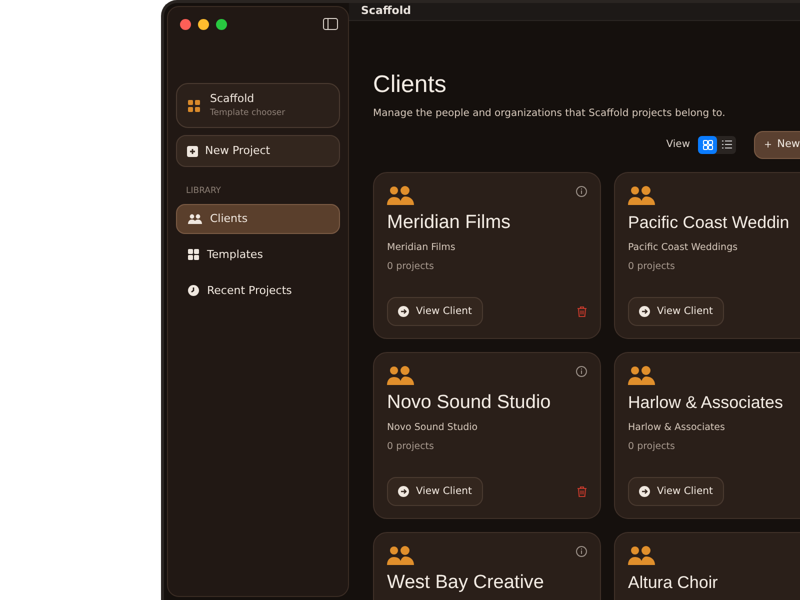 The width and height of the screenshot is (800, 600). I want to click on client-name: Novo Sound Studio, so click(469, 402).